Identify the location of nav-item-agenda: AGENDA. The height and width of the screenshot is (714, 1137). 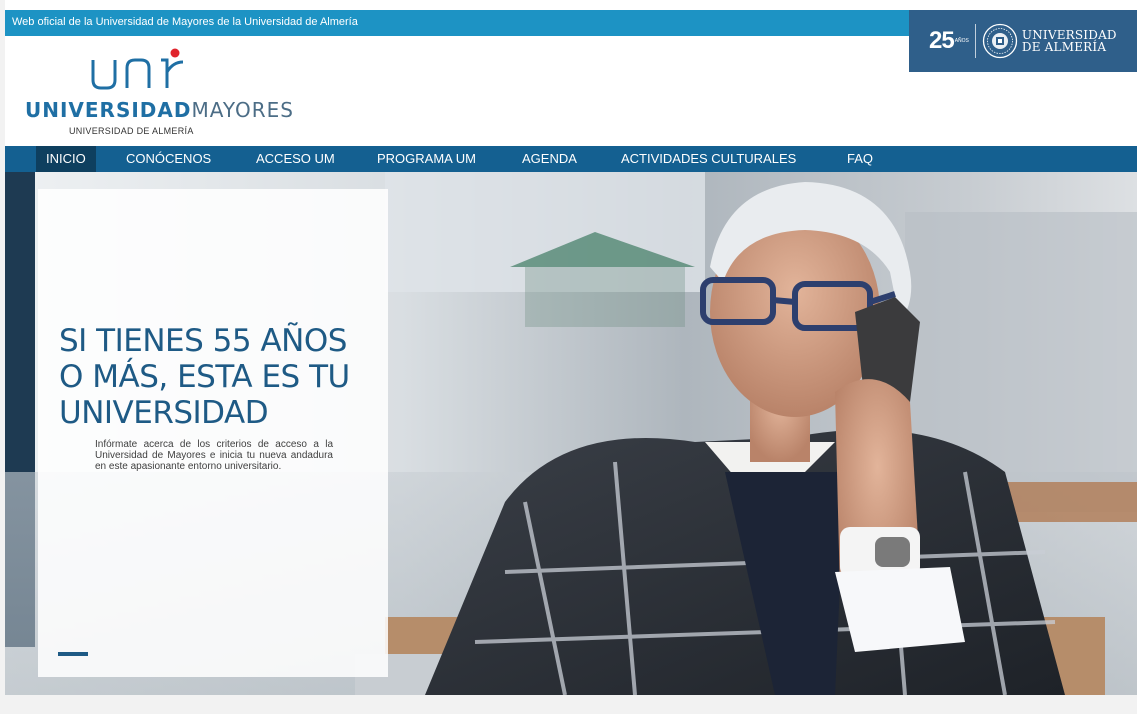
(549, 159).